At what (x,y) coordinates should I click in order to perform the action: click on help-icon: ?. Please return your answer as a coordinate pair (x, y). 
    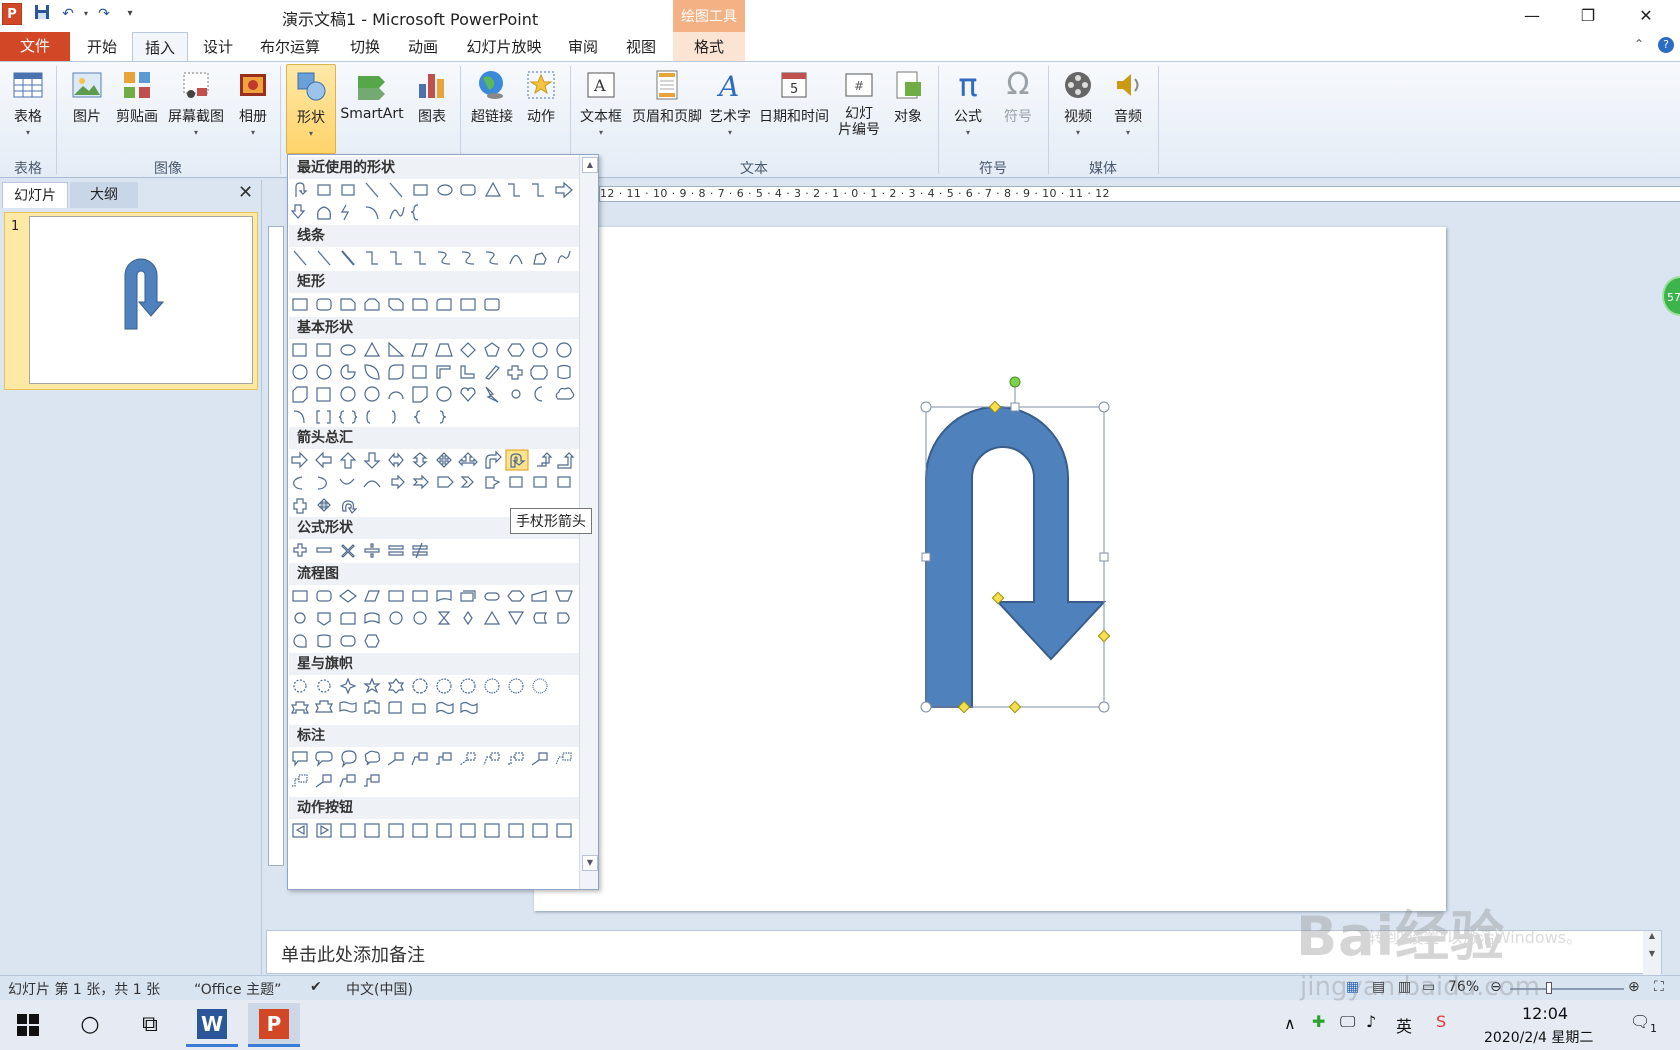
    Looking at the image, I should click on (1666, 45).